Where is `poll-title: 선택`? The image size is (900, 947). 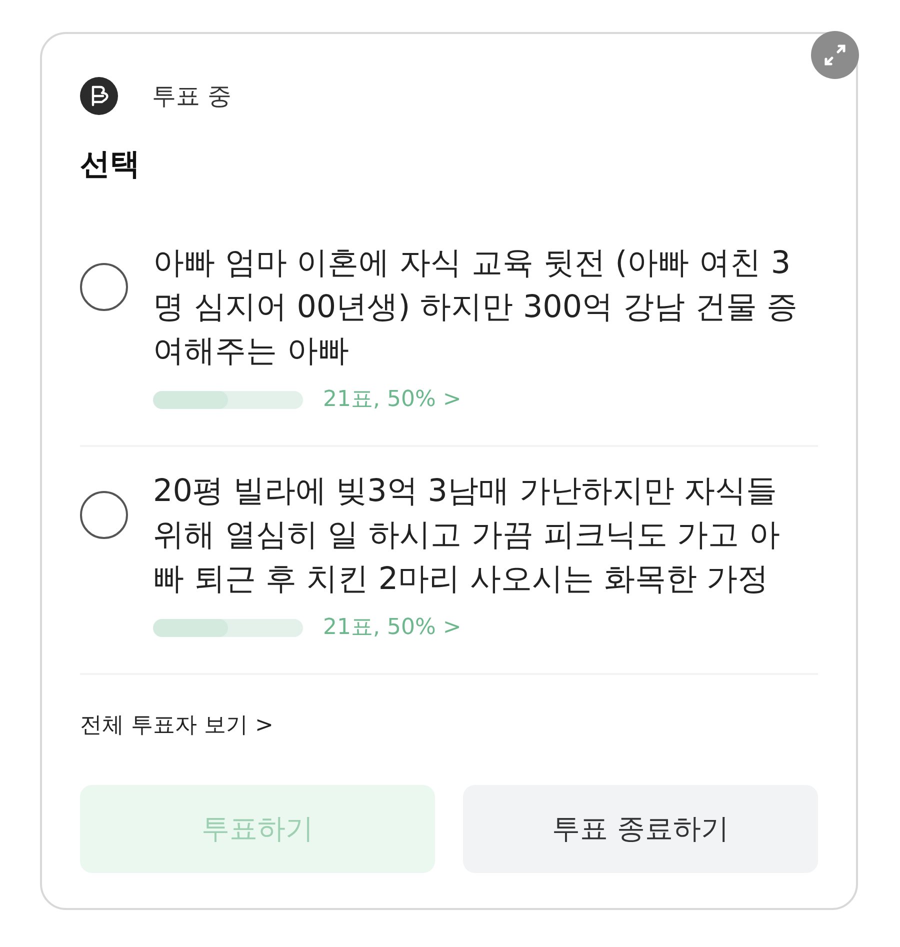 poll-title: 선택 is located at coordinates (110, 165).